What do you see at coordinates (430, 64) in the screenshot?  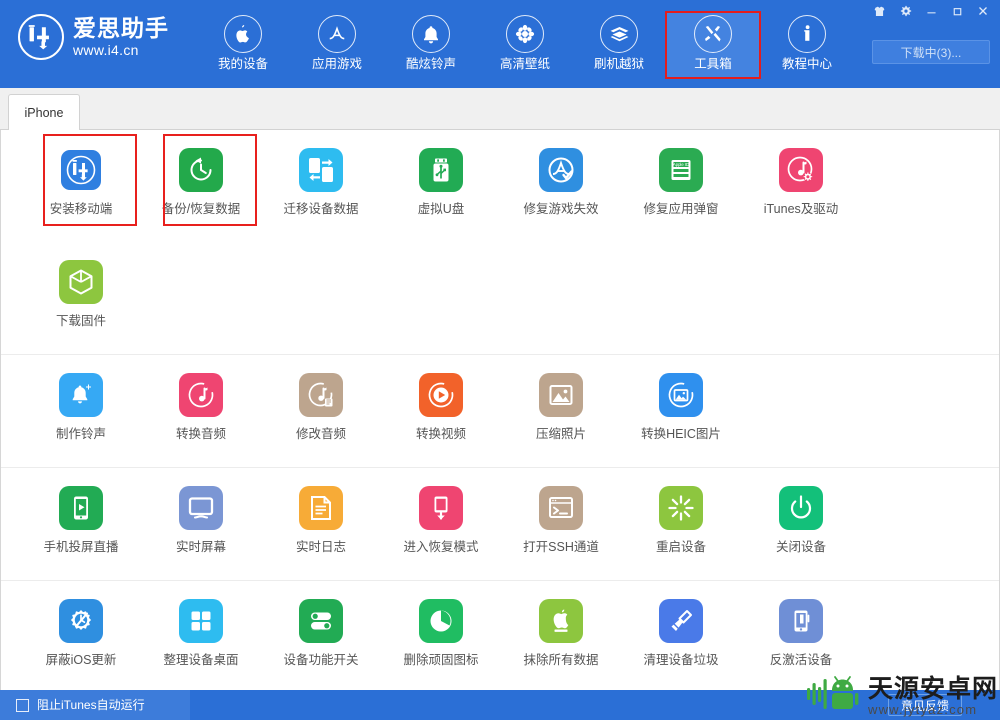 I see `nav-item-label: 酷炫铃声` at bounding box center [430, 64].